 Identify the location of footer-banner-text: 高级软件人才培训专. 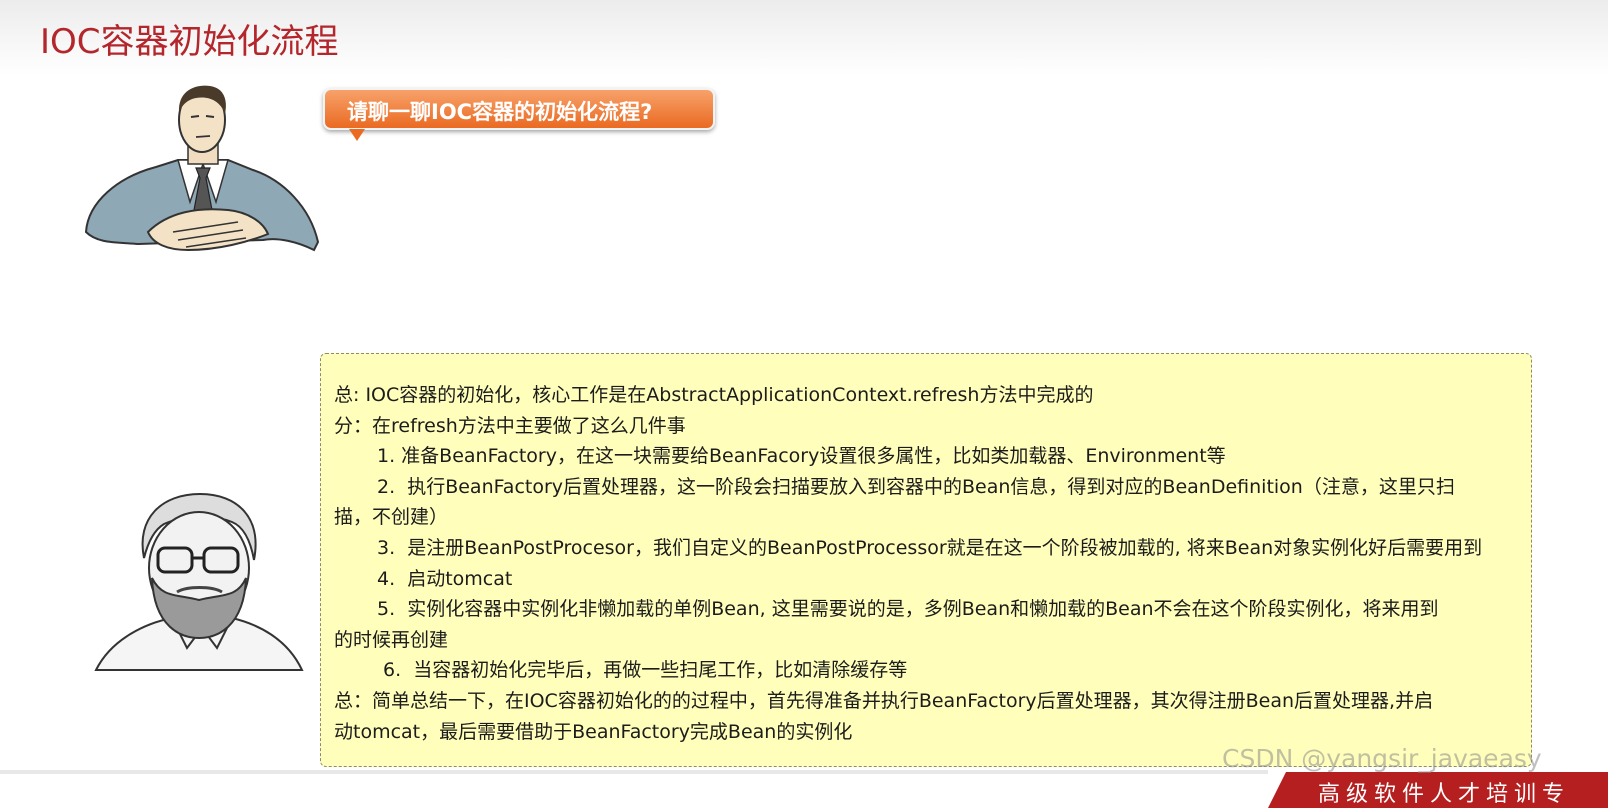
(1444, 794).